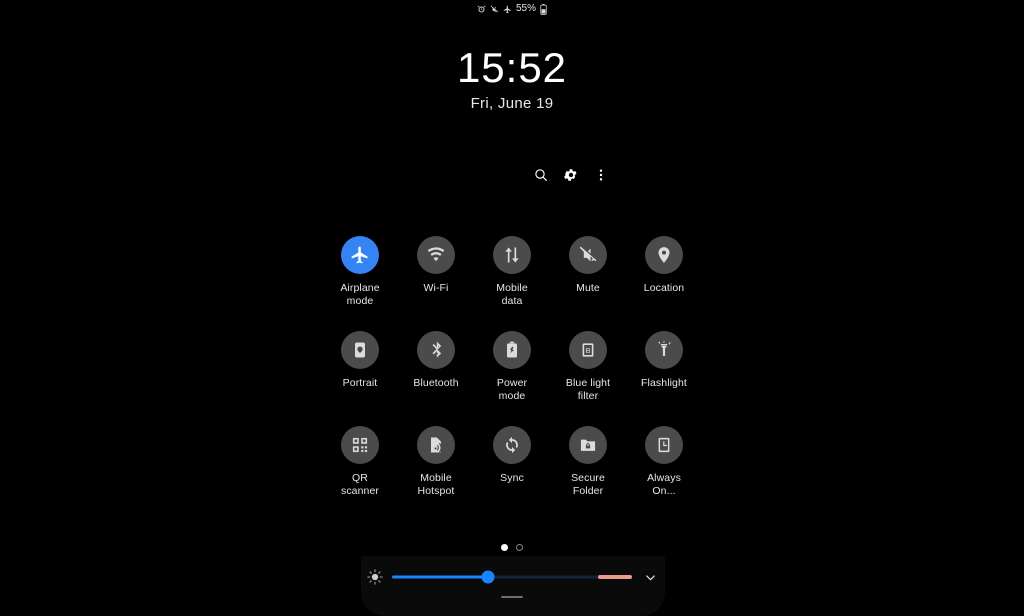  I want to click on flashlight-icon, so click(664, 349).